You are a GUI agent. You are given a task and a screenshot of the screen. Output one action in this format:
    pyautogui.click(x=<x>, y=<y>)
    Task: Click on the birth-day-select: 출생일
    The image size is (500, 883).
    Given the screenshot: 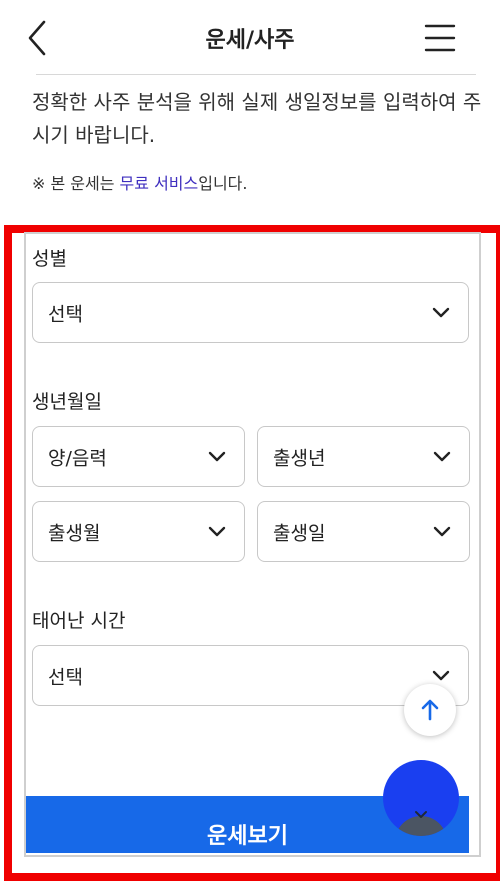 What is the action you would take?
    pyautogui.click(x=363, y=531)
    